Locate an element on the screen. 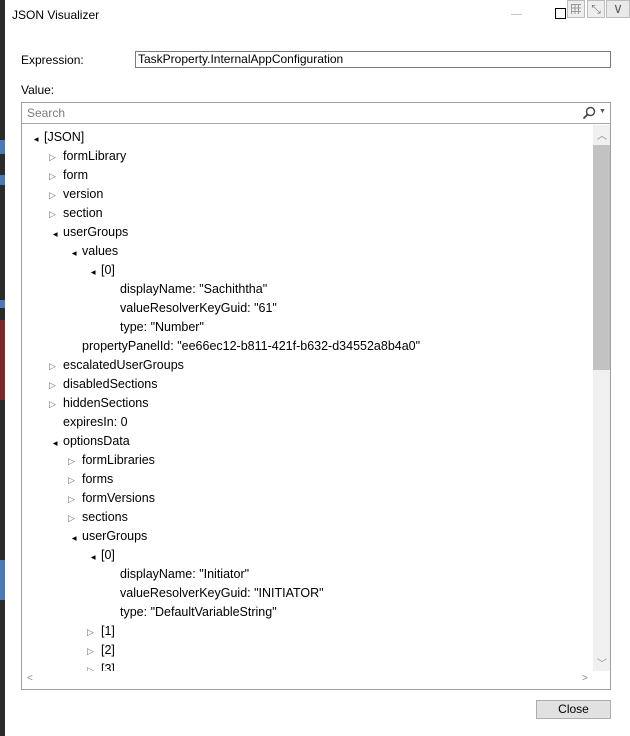 Image resolution: width=630 pixels, height=736 pixels. tree-node-label: [JSON] is located at coordinates (64, 137).